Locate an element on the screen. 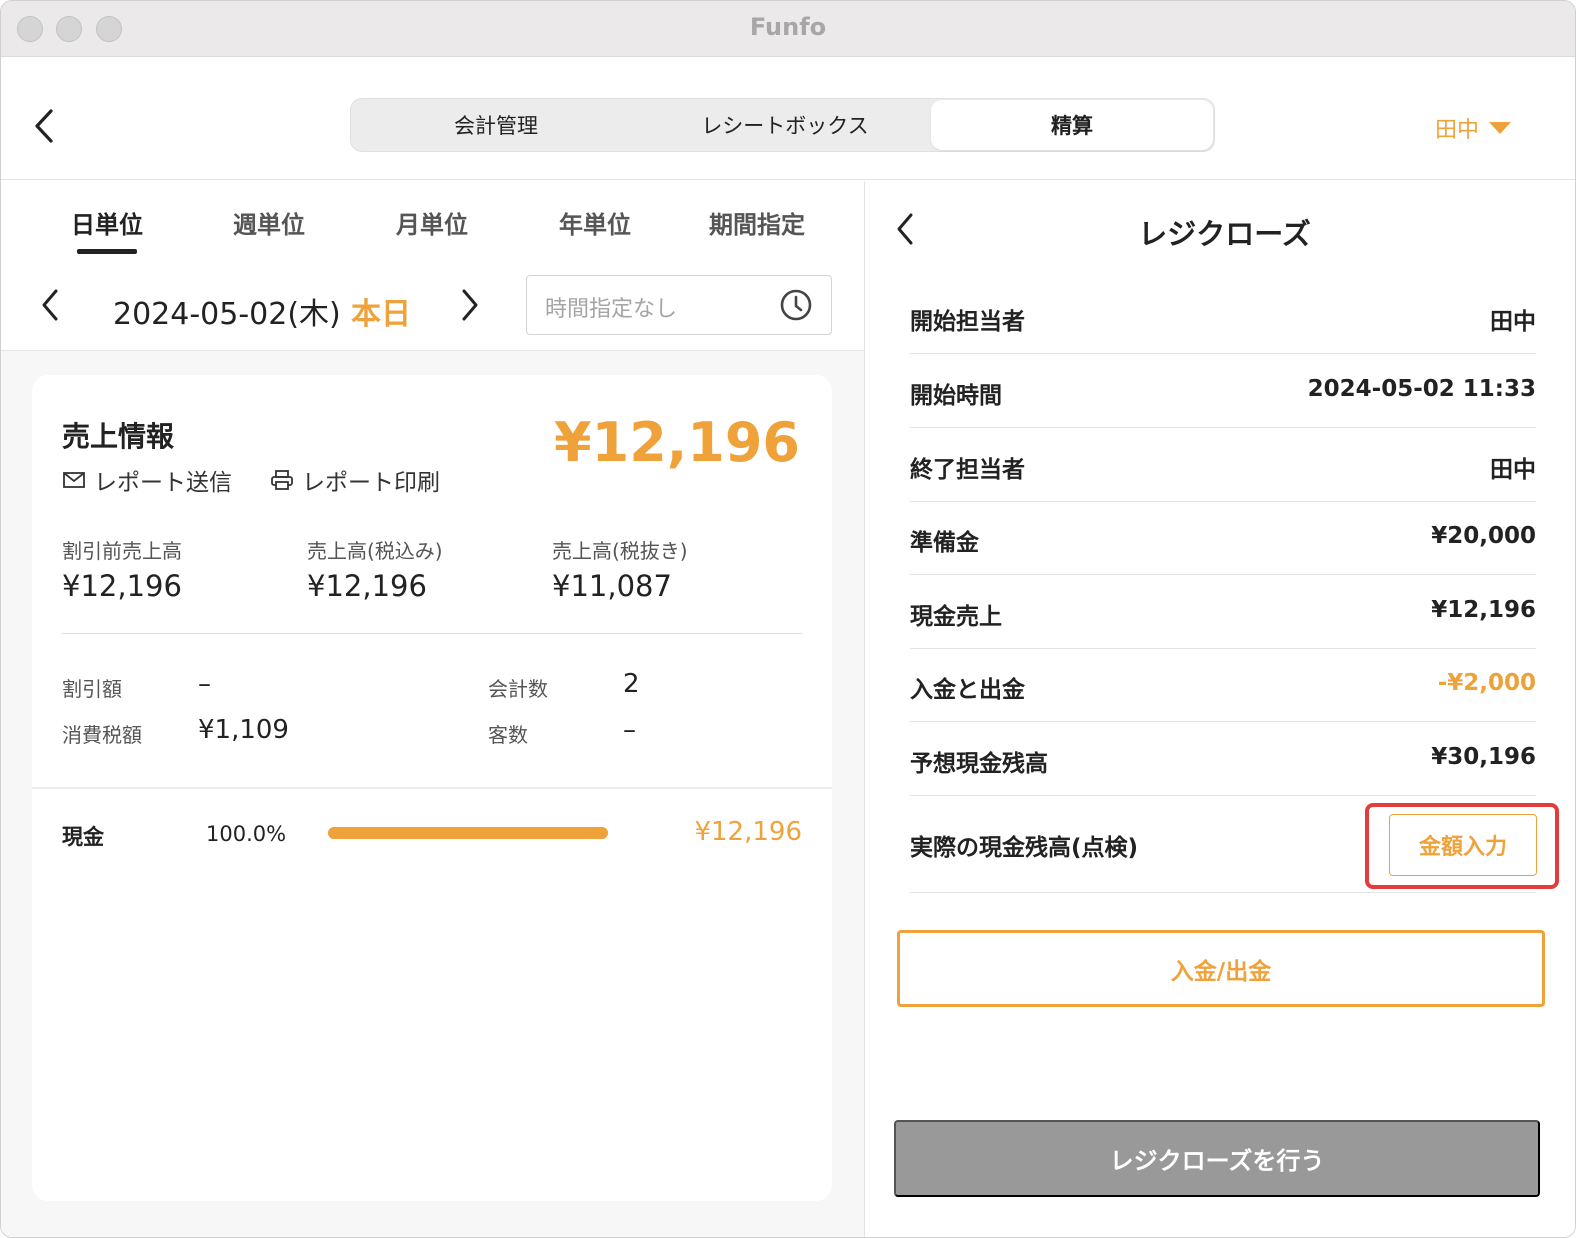  send-report-link: レポート送信 is located at coordinates (147, 480).